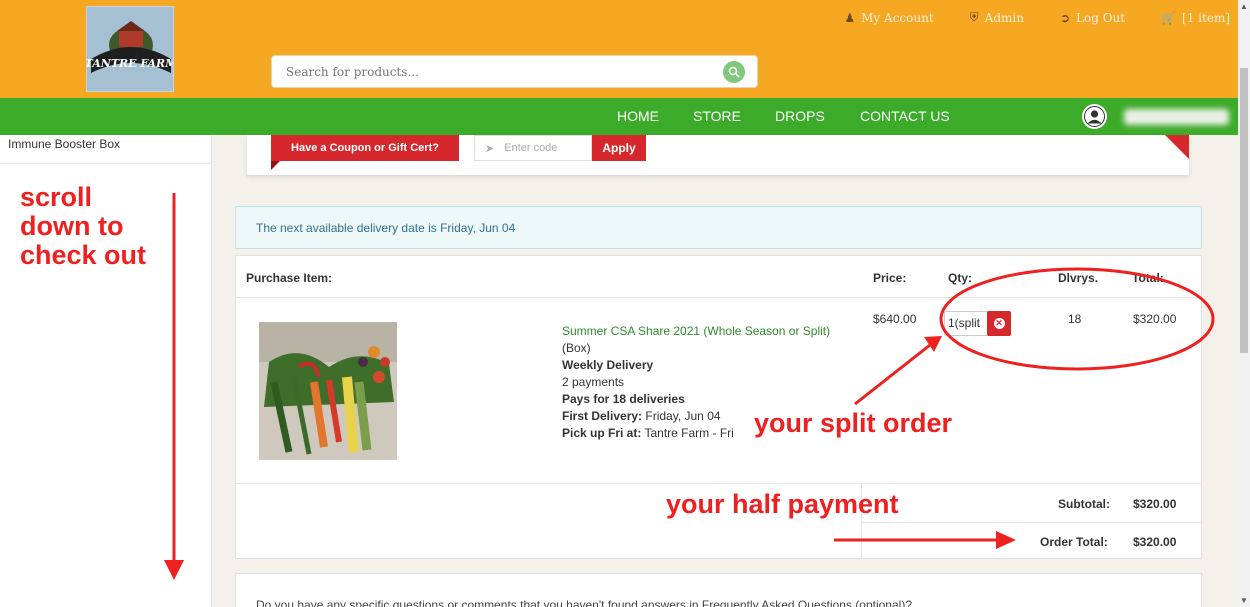  I want to click on delivery-schedule: Weekly Delivery, so click(608, 365).